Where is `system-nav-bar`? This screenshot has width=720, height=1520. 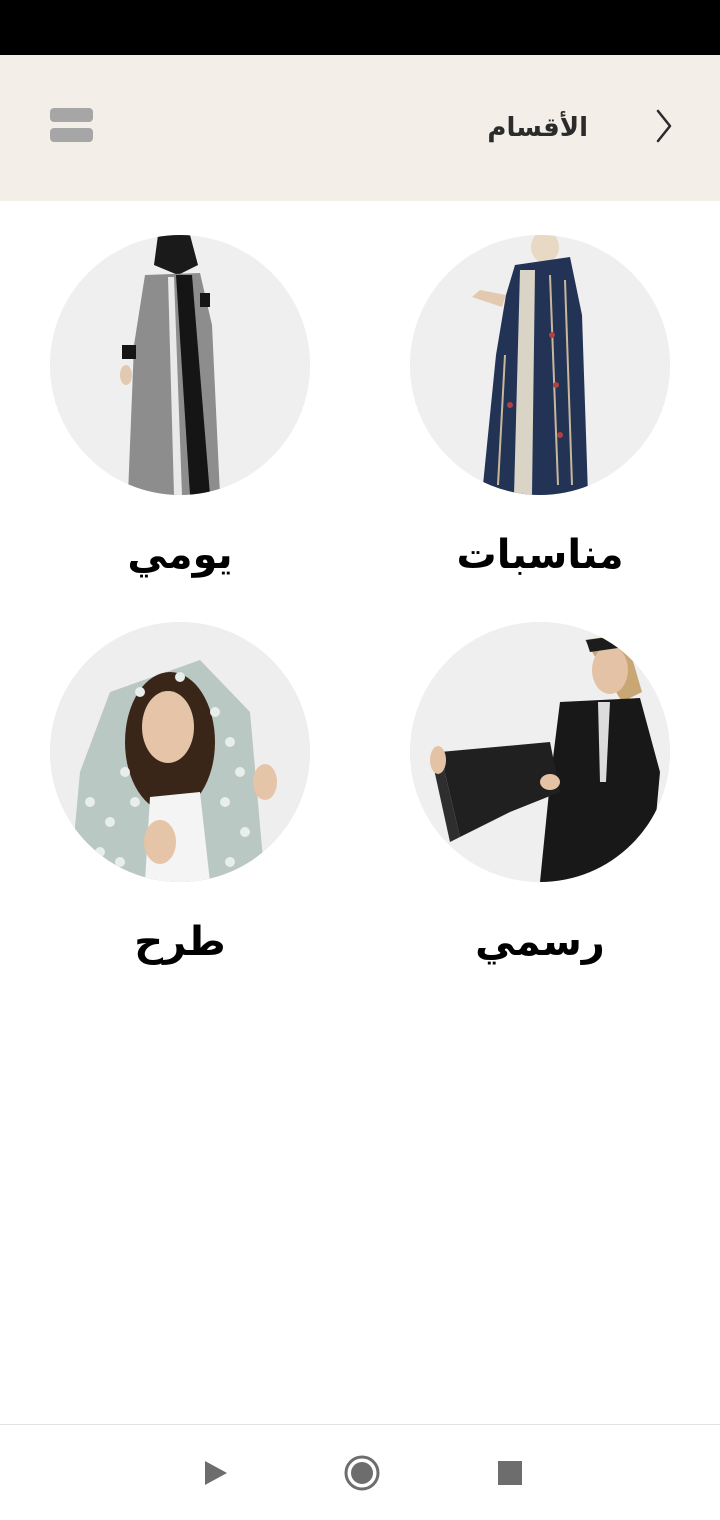 system-nav-bar is located at coordinates (360, 1472).